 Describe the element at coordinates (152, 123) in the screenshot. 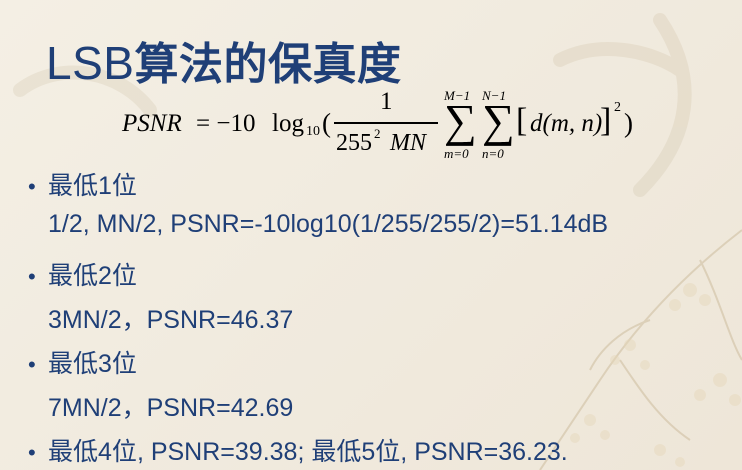

I see `formula-lhs: PSNR` at that location.